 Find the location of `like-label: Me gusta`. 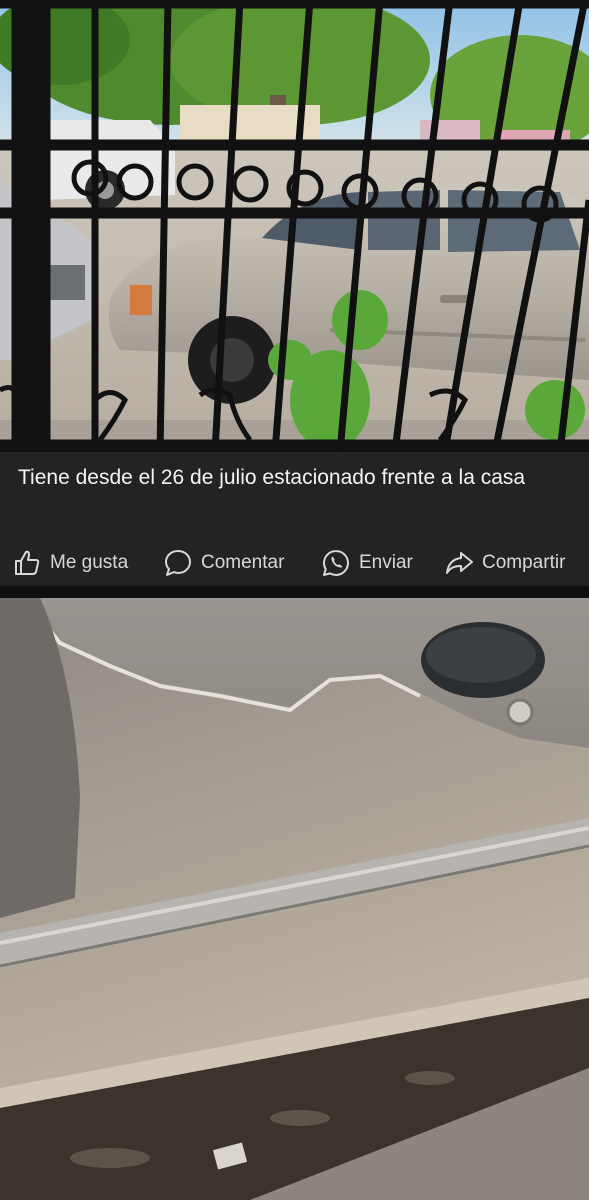

like-label: Me gusta is located at coordinates (89, 562).